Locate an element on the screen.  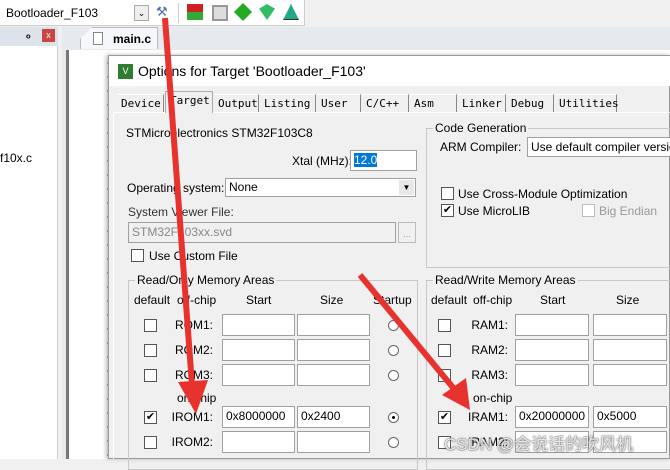
arrow-shaft-rom is located at coordinates (178, 201).